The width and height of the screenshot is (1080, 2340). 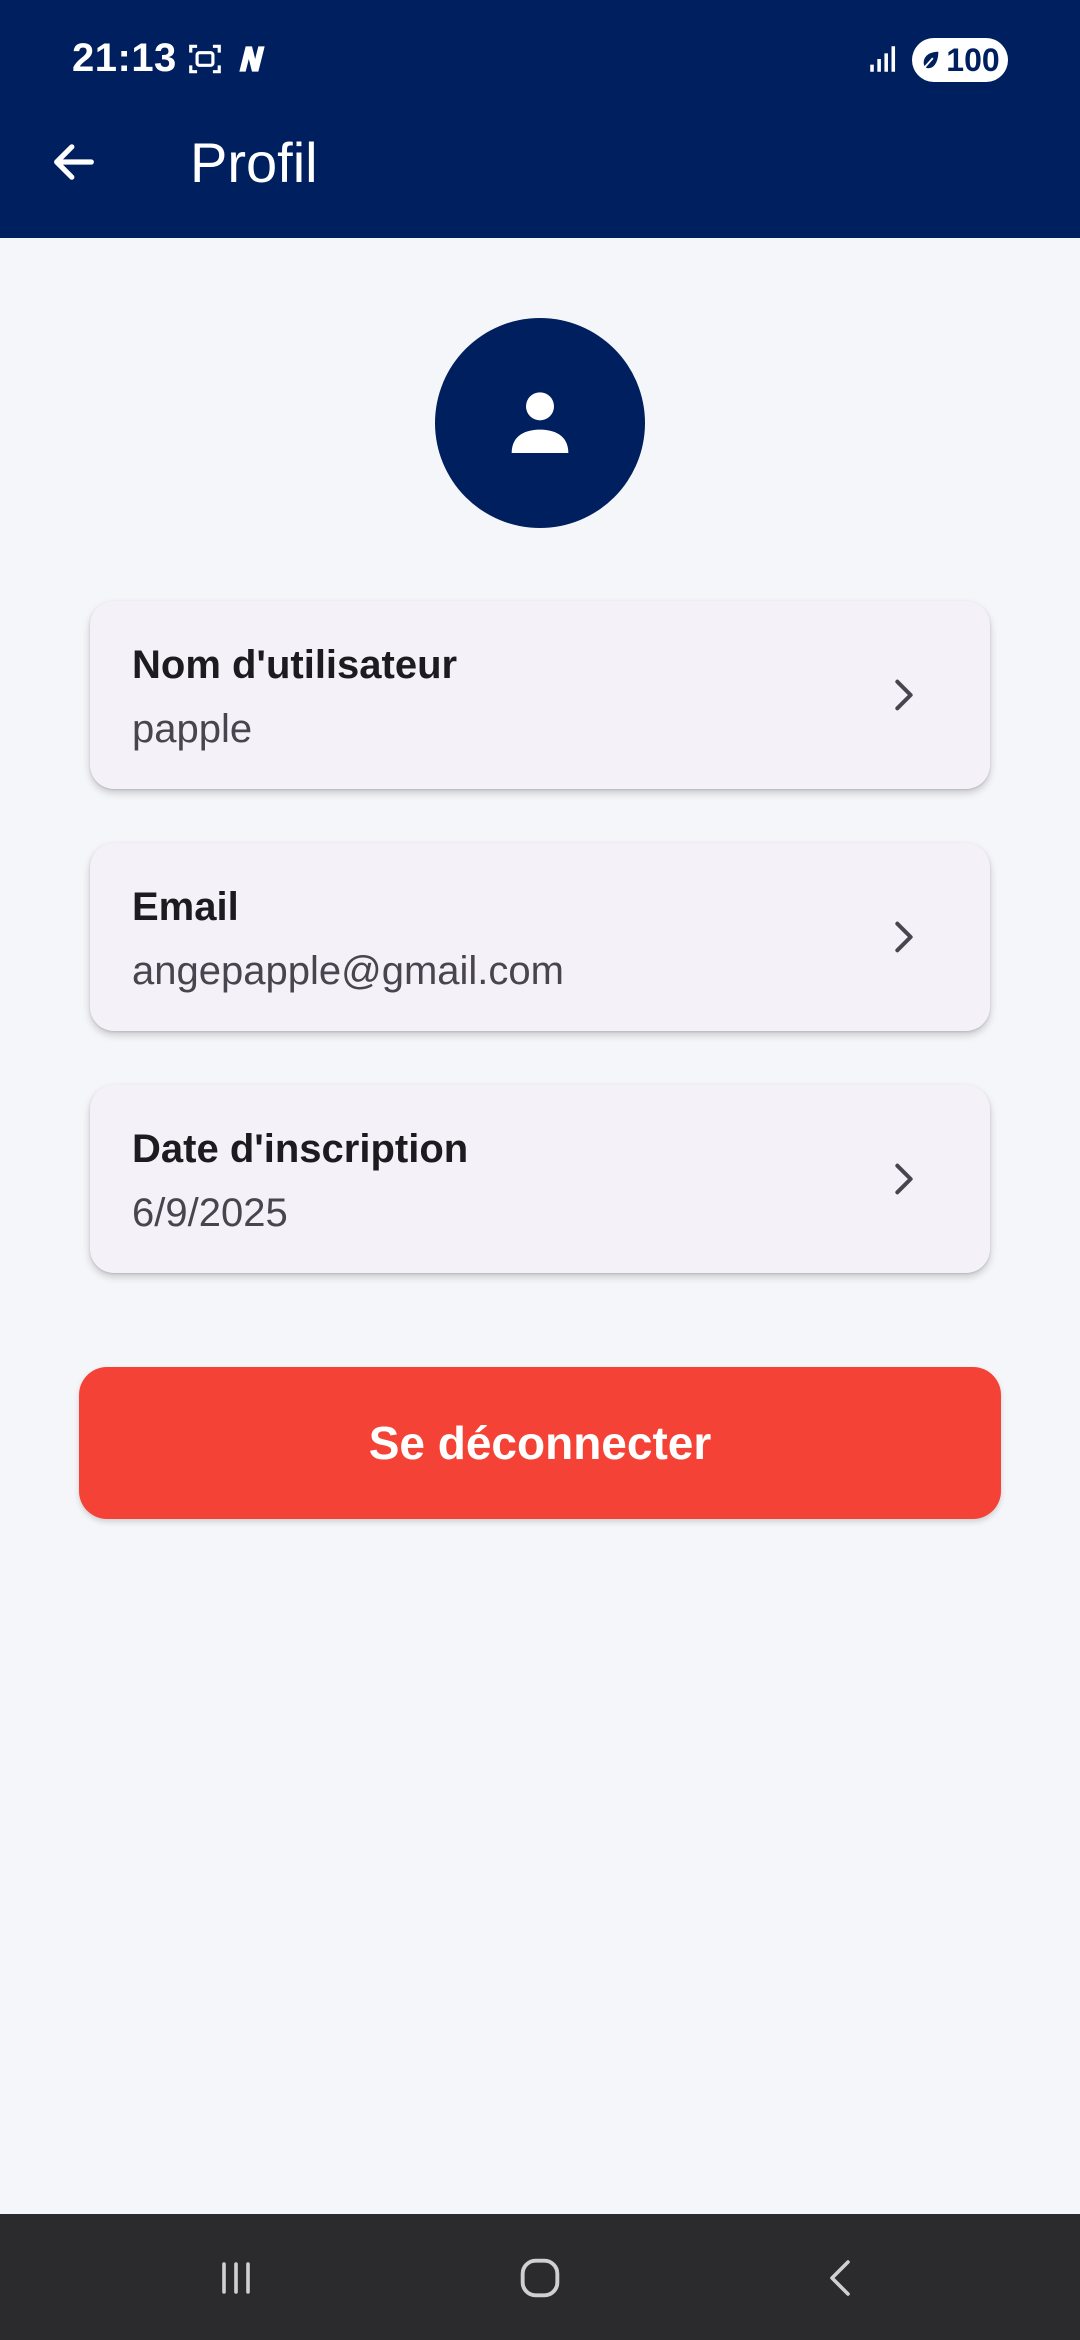 What do you see at coordinates (254, 162) in the screenshot?
I see `page-title: Profil` at bounding box center [254, 162].